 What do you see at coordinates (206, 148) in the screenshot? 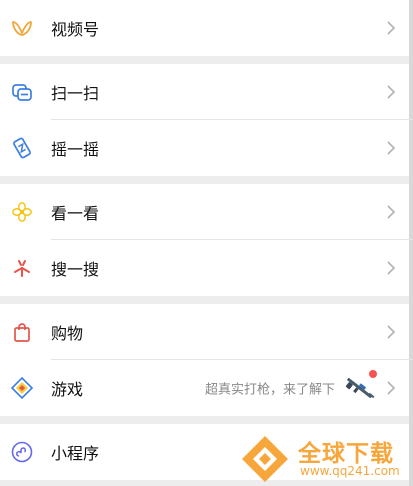
I see `menu-item-shake: 摇一摇` at bounding box center [206, 148].